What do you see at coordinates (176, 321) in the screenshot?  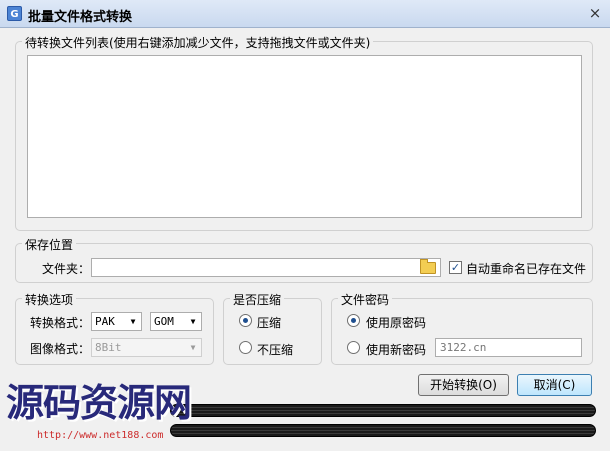 I see `convert-format-select-2: GOM ▼` at bounding box center [176, 321].